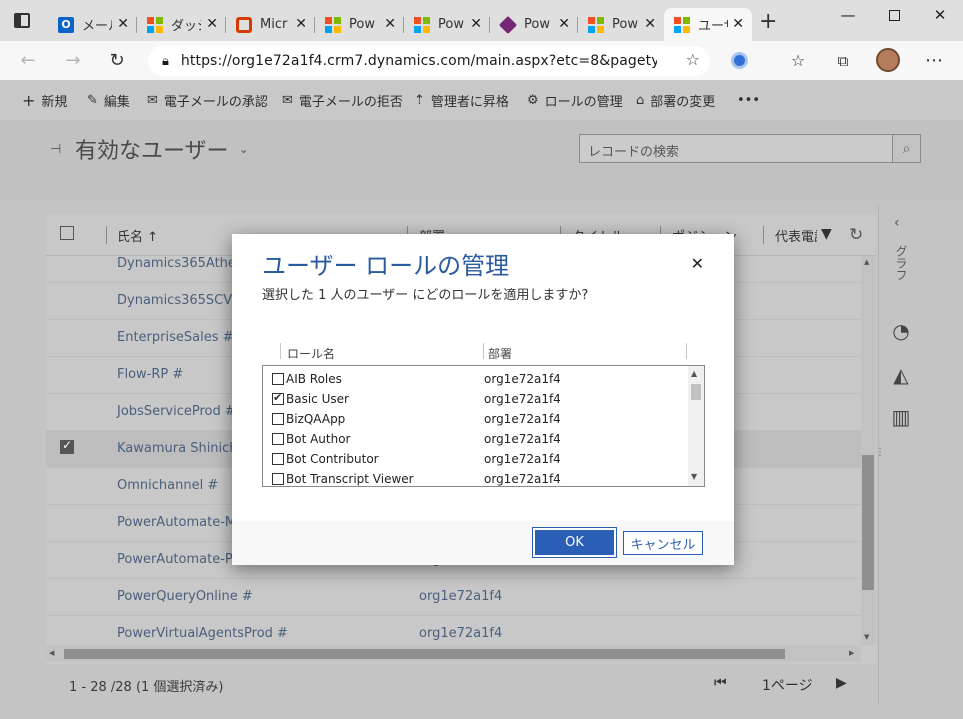  What do you see at coordinates (202, 633) in the screenshot?
I see `user-name-link: PowerVirtualAgentsProd #` at bounding box center [202, 633].